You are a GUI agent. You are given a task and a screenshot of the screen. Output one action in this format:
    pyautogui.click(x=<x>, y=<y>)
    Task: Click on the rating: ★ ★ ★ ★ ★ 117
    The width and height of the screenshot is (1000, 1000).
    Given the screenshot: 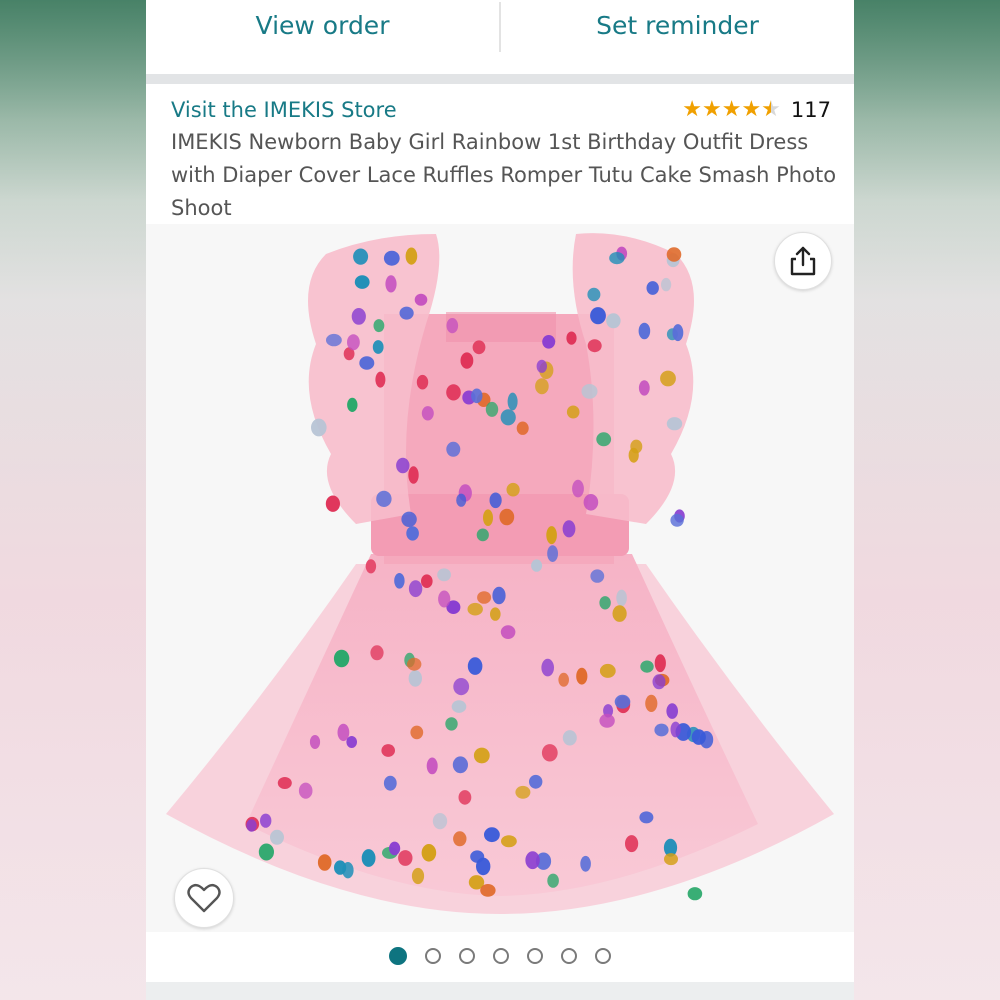 What is the action you would take?
    pyautogui.click(x=756, y=110)
    